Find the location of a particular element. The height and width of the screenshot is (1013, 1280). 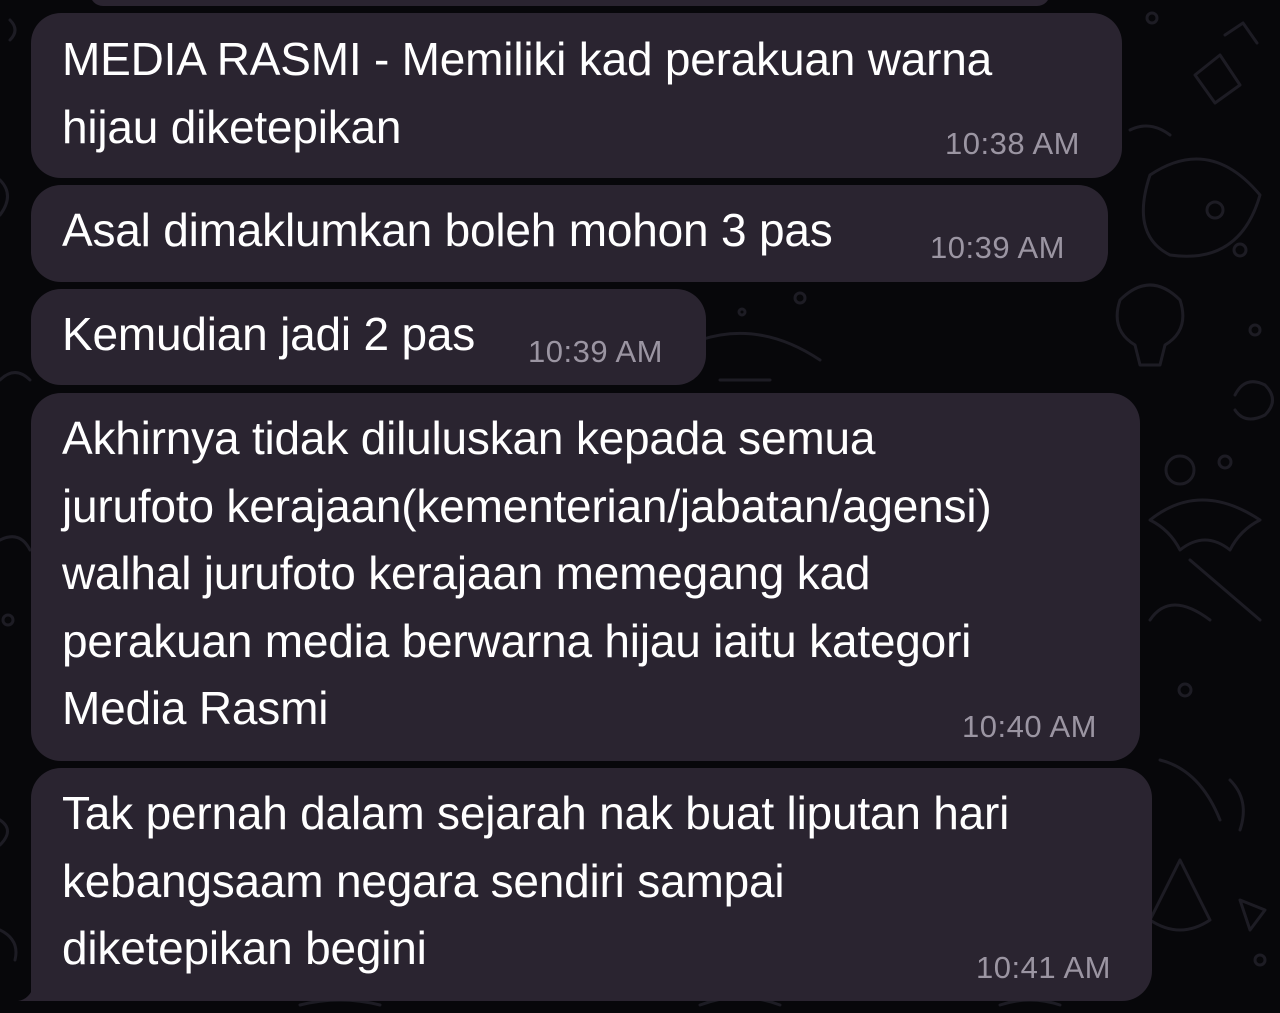

message-bubble: Kemudian jadi 2 pas 10:39 AM is located at coordinates (368, 337).